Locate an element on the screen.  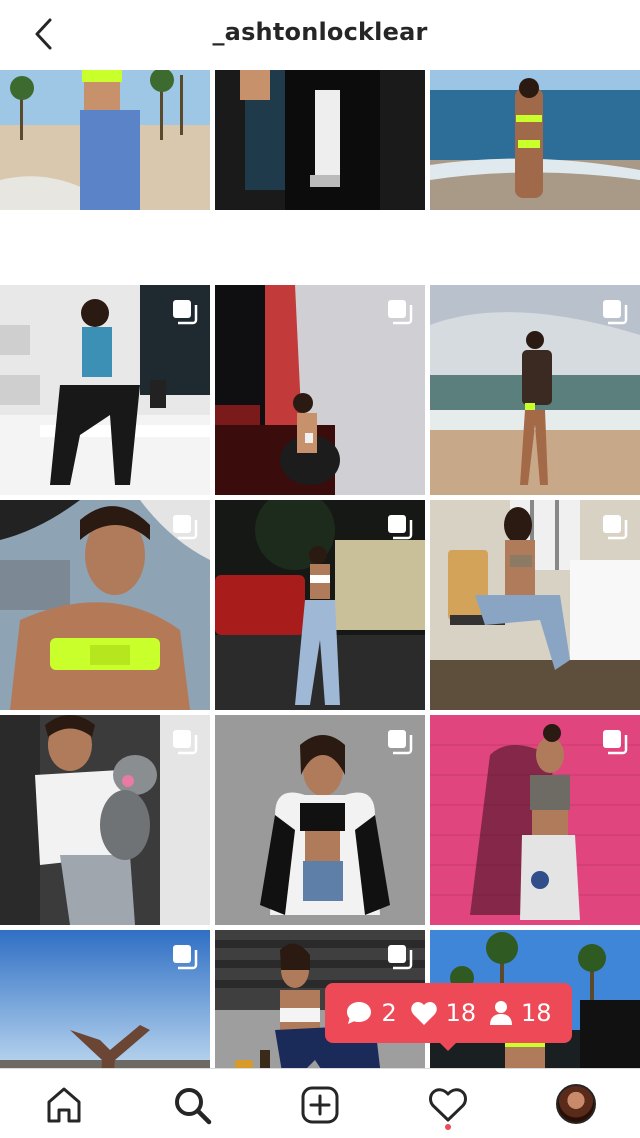
bottom-navigation is located at coordinates (320, 1103).